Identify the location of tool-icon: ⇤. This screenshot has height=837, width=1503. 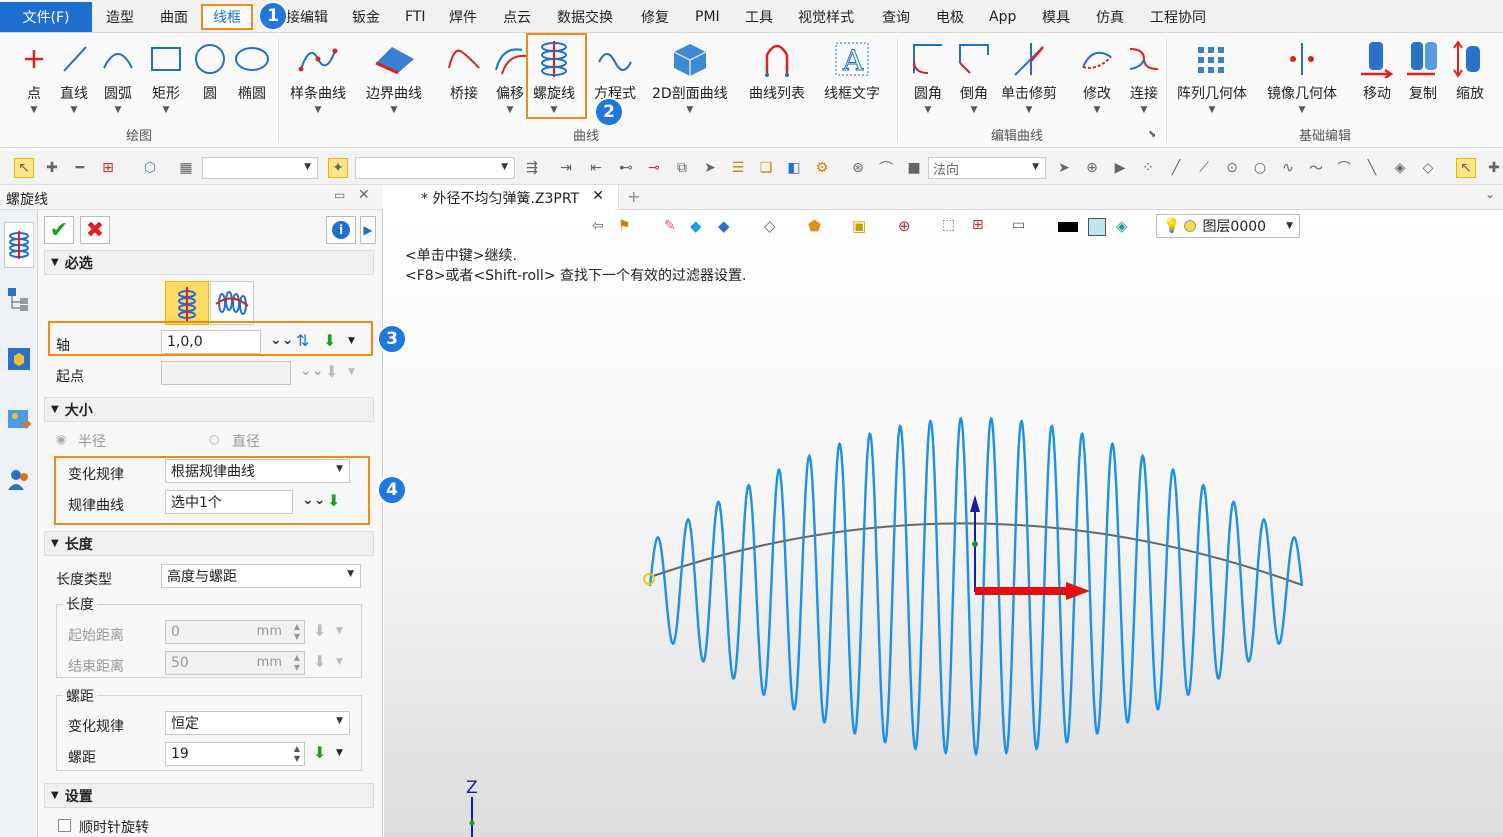
(596, 168).